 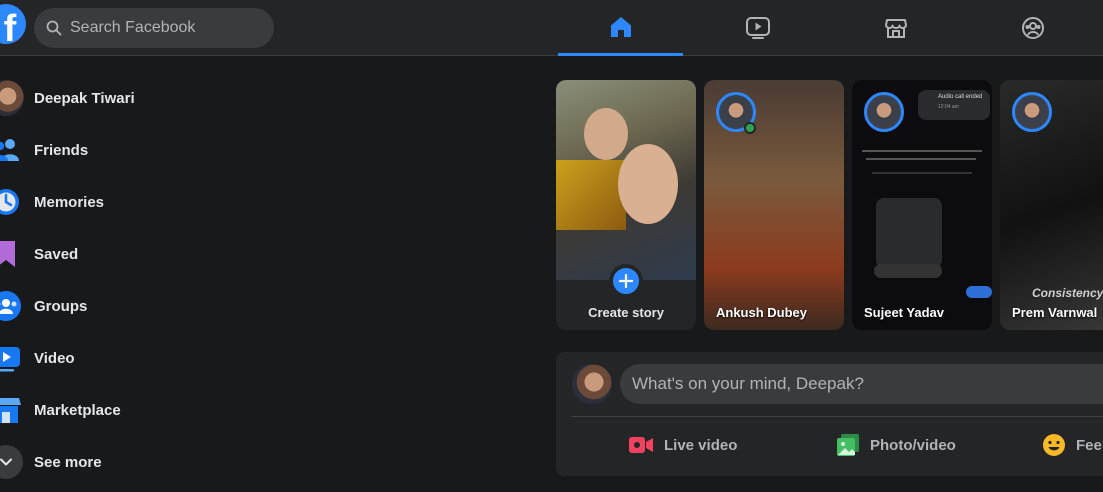 I want to click on call-ended-title: Audio call ended, so click(x=960, y=97).